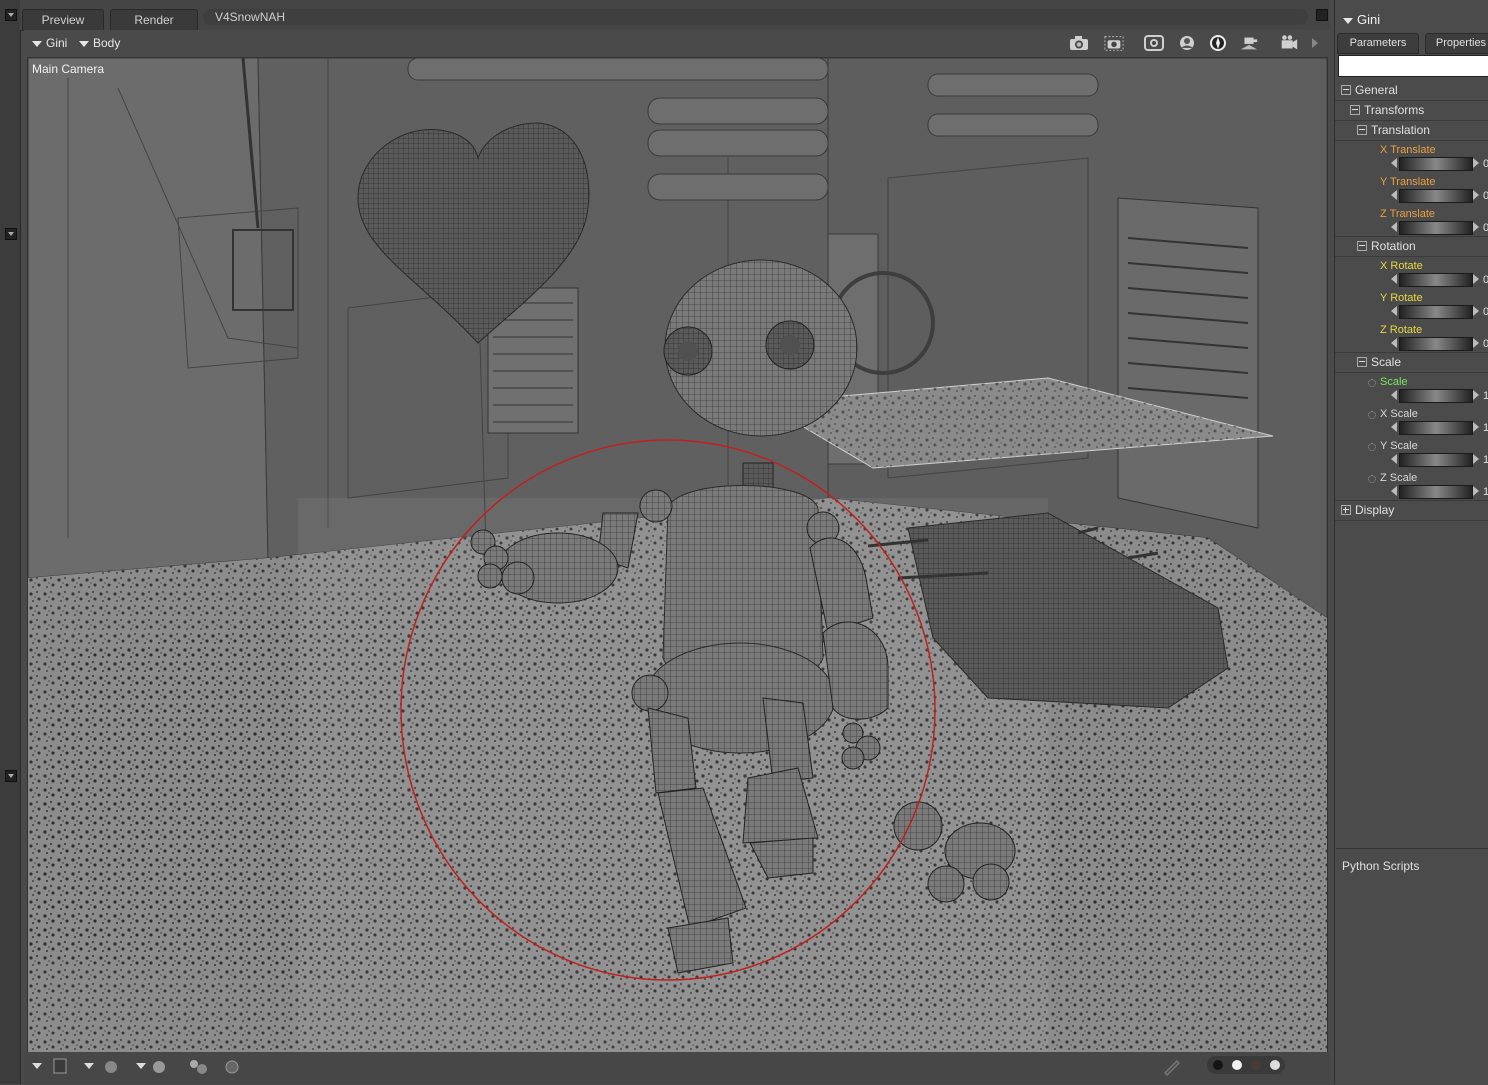 The image size is (1488, 1085). What do you see at coordinates (1399, 446) in the screenshot?
I see `y-scale-label: Y Scale` at bounding box center [1399, 446].